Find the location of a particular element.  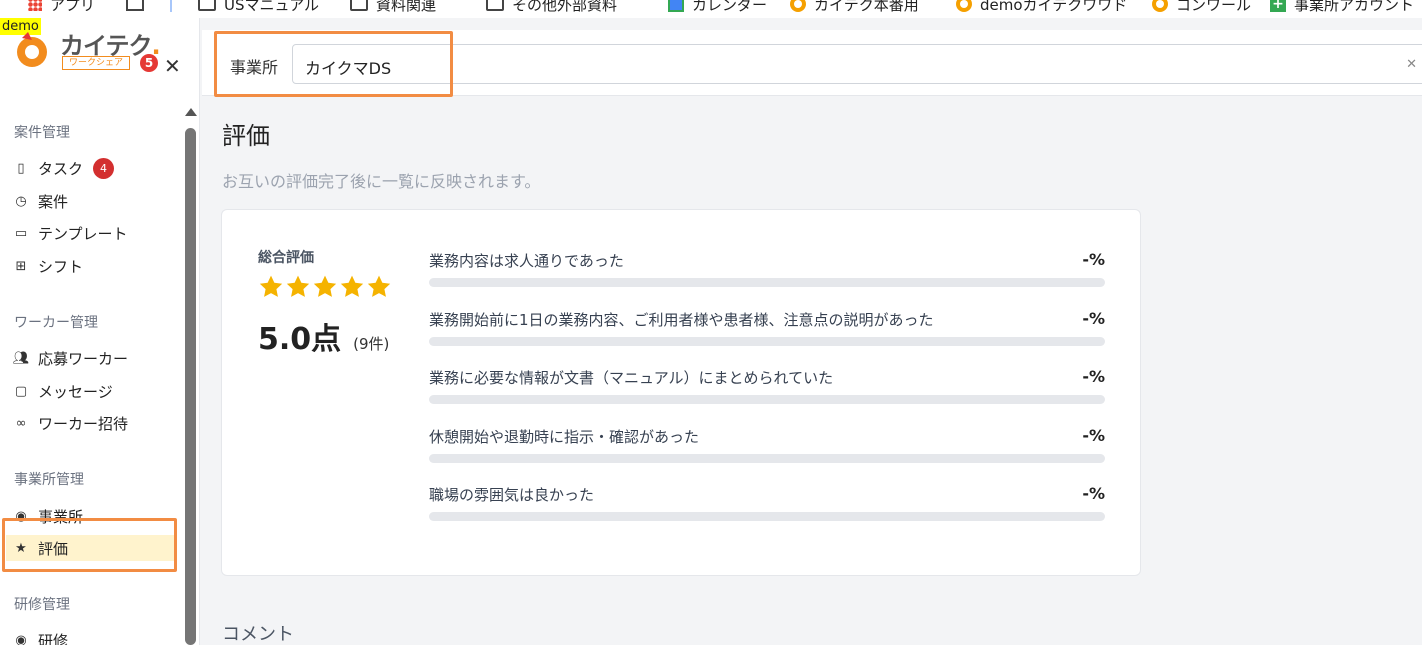

apps-icon is located at coordinates (35, 5).